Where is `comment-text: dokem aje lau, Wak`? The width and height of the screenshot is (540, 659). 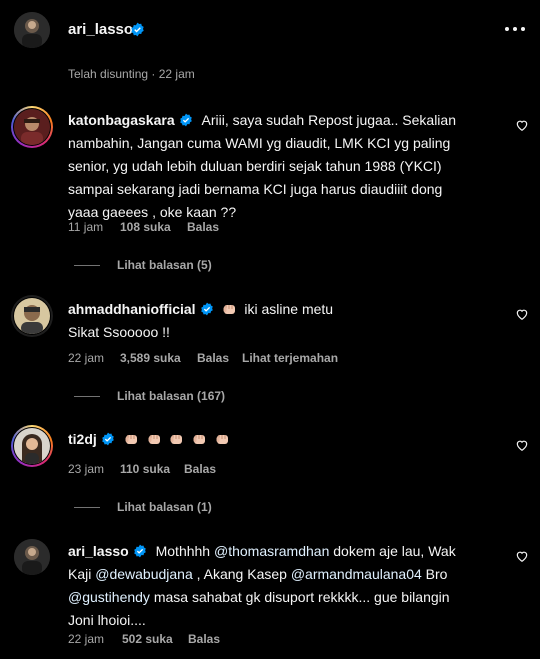 comment-text: dokem aje lau, Wak is located at coordinates (392, 551).